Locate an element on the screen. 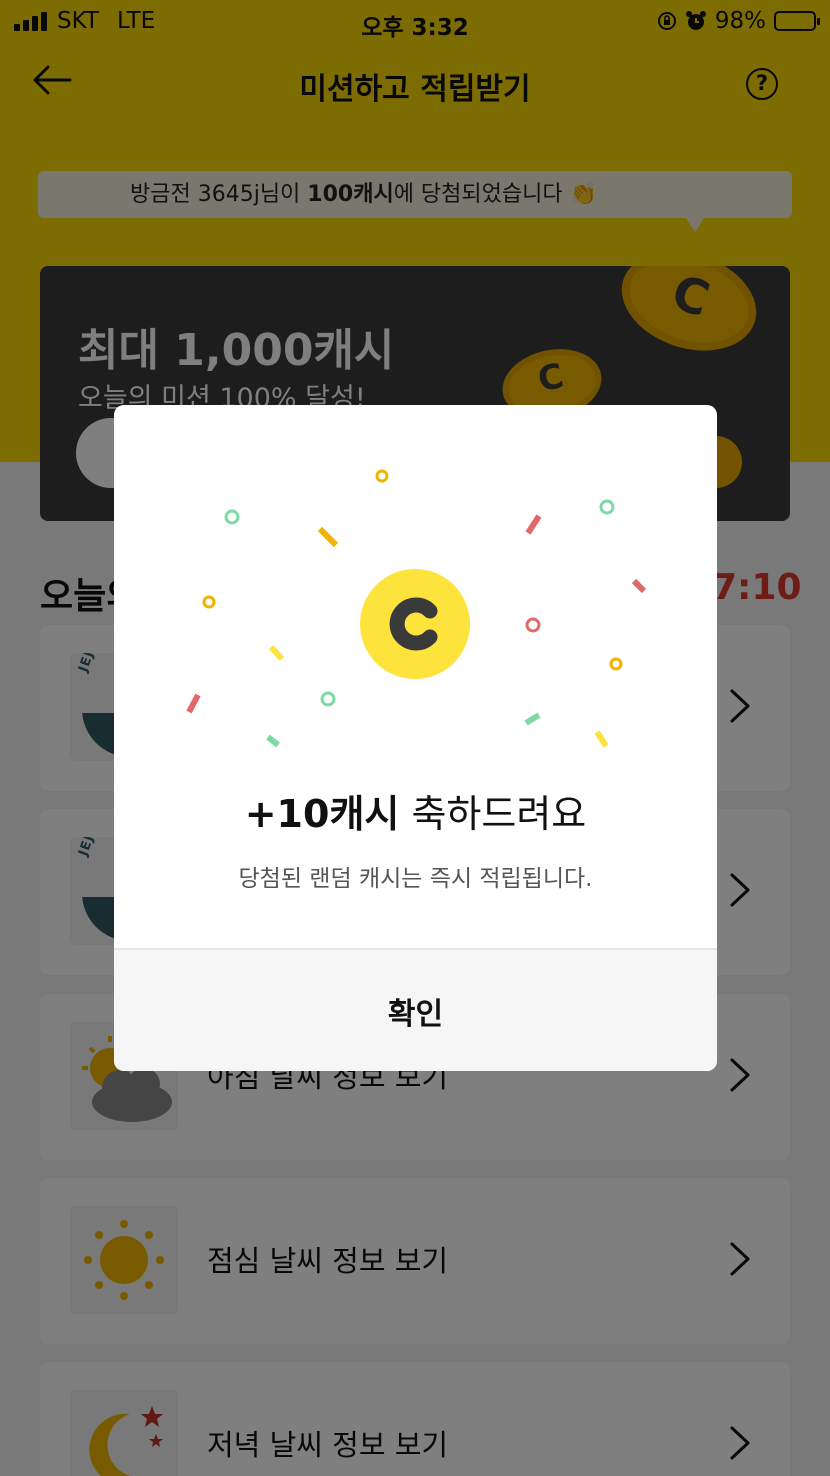  reward-title: +10캐시 축하드려요 is located at coordinates (415, 810).